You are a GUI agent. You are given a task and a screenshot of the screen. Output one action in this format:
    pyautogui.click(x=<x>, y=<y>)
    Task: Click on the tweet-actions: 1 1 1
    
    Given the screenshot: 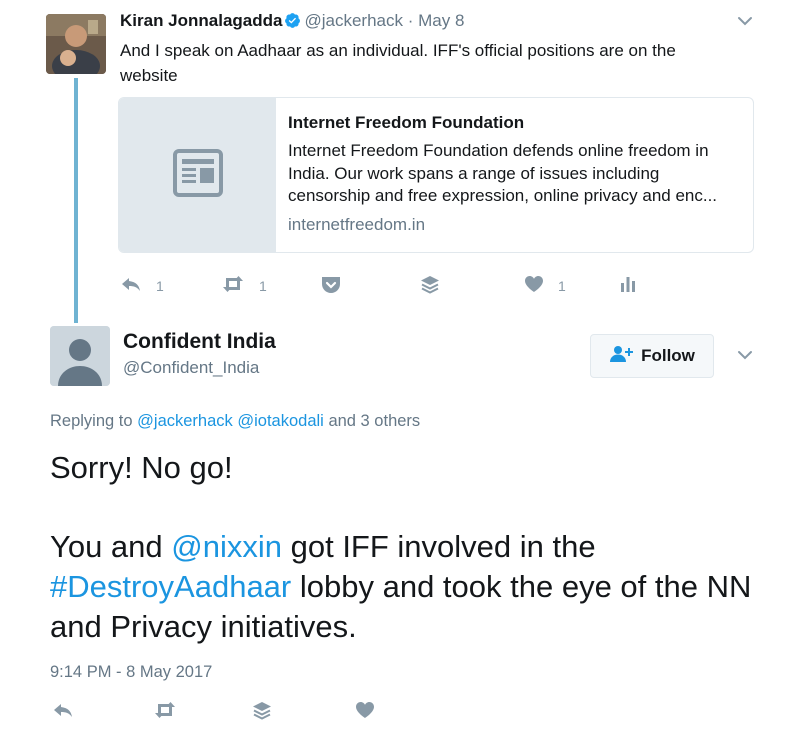 What is the action you would take?
    pyautogui.click(x=400, y=288)
    